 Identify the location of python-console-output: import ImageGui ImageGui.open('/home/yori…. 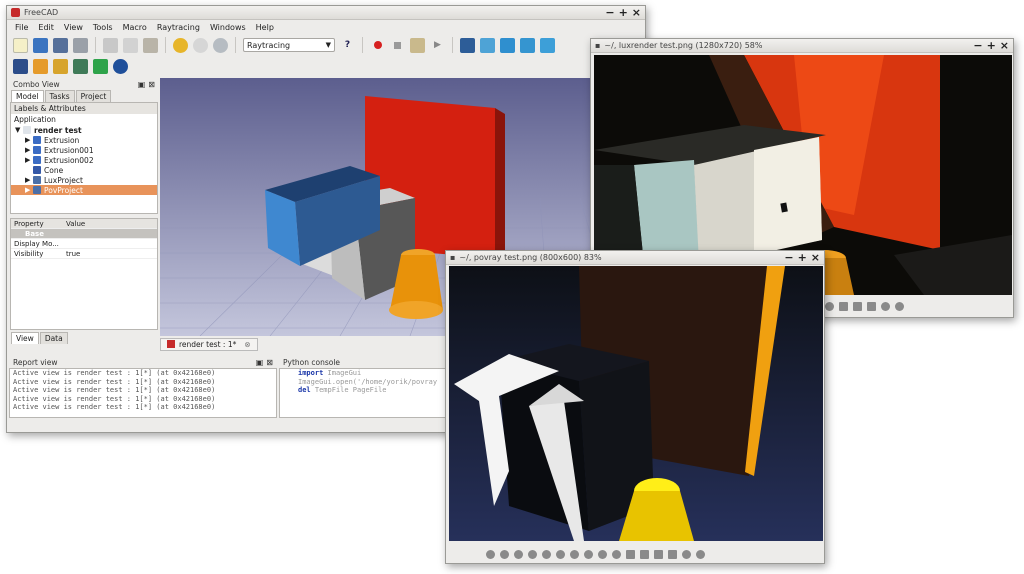
(369, 393).